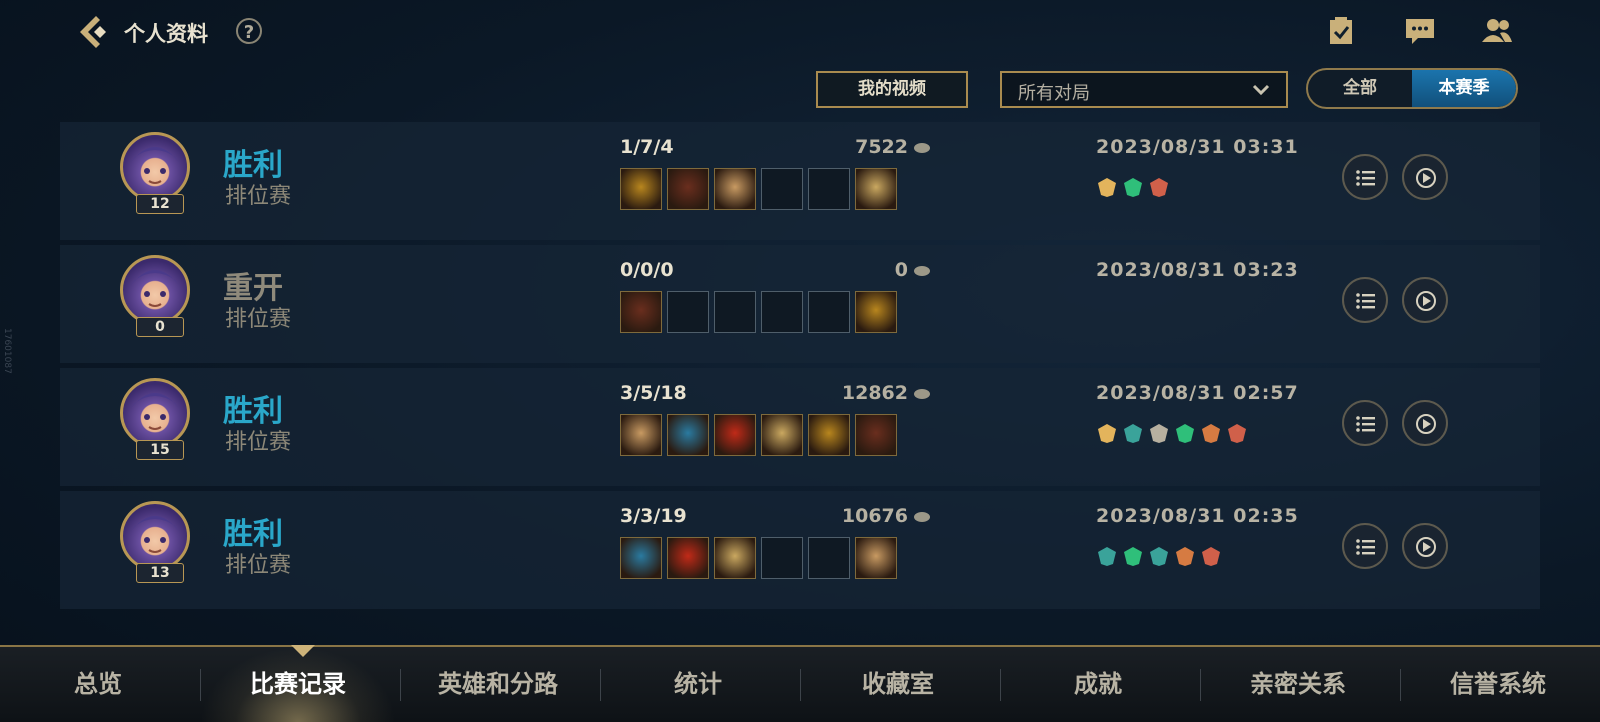  What do you see at coordinates (258, 565) in the screenshot?
I see `match-mode: 排位赛` at bounding box center [258, 565].